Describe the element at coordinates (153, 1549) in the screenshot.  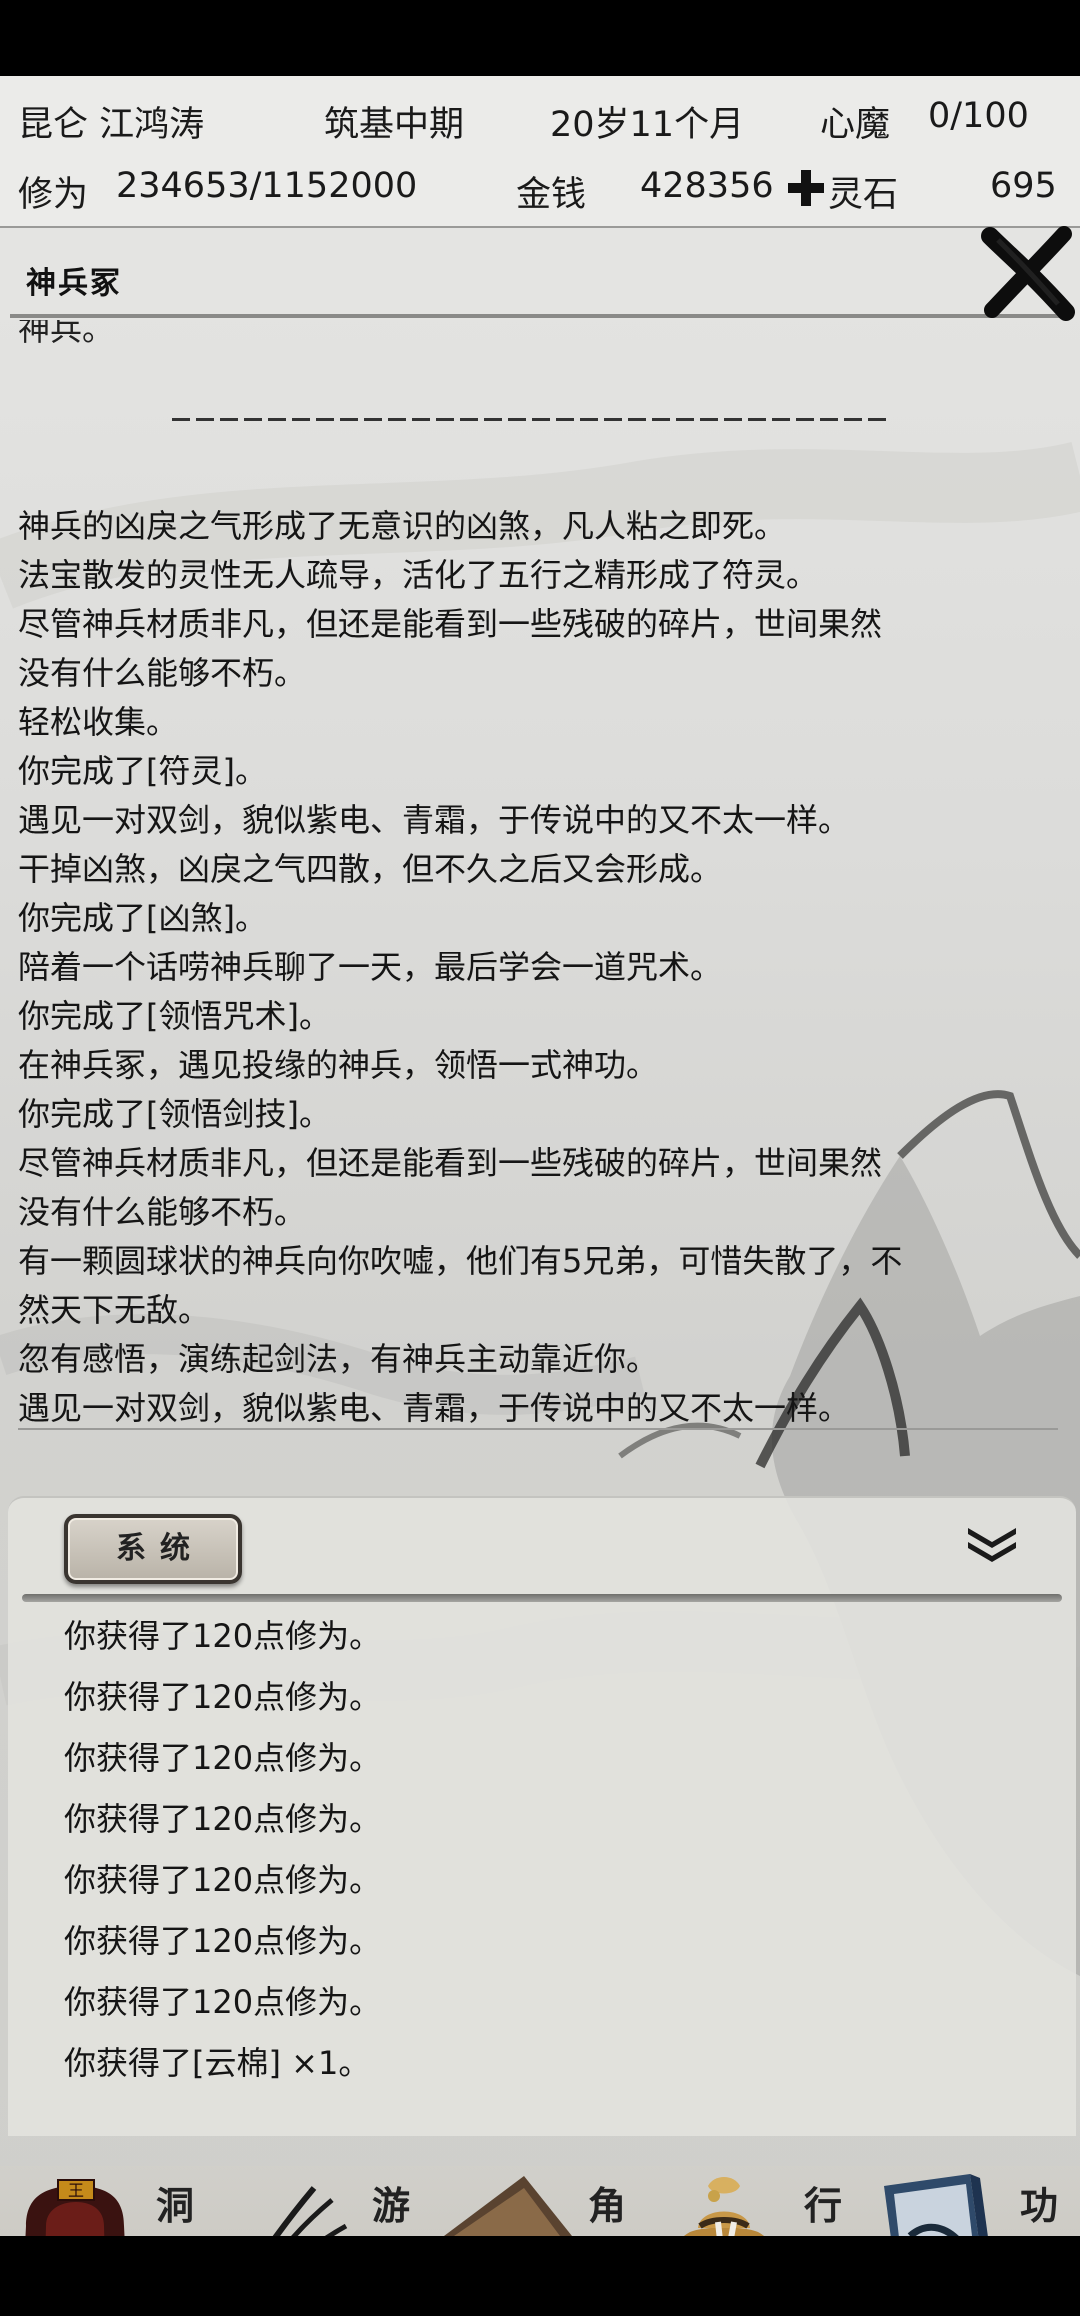
I see `tab-system: 系统` at that location.